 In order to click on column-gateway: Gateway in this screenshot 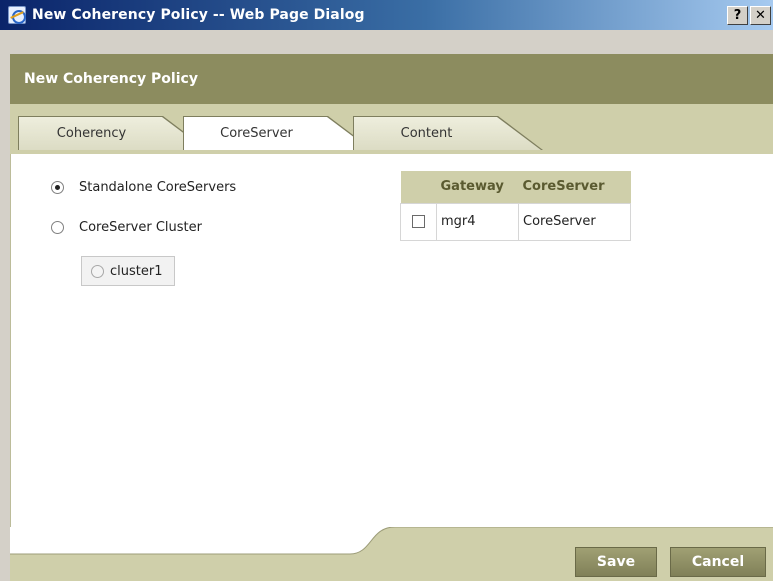, I will do `click(477, 187)`.